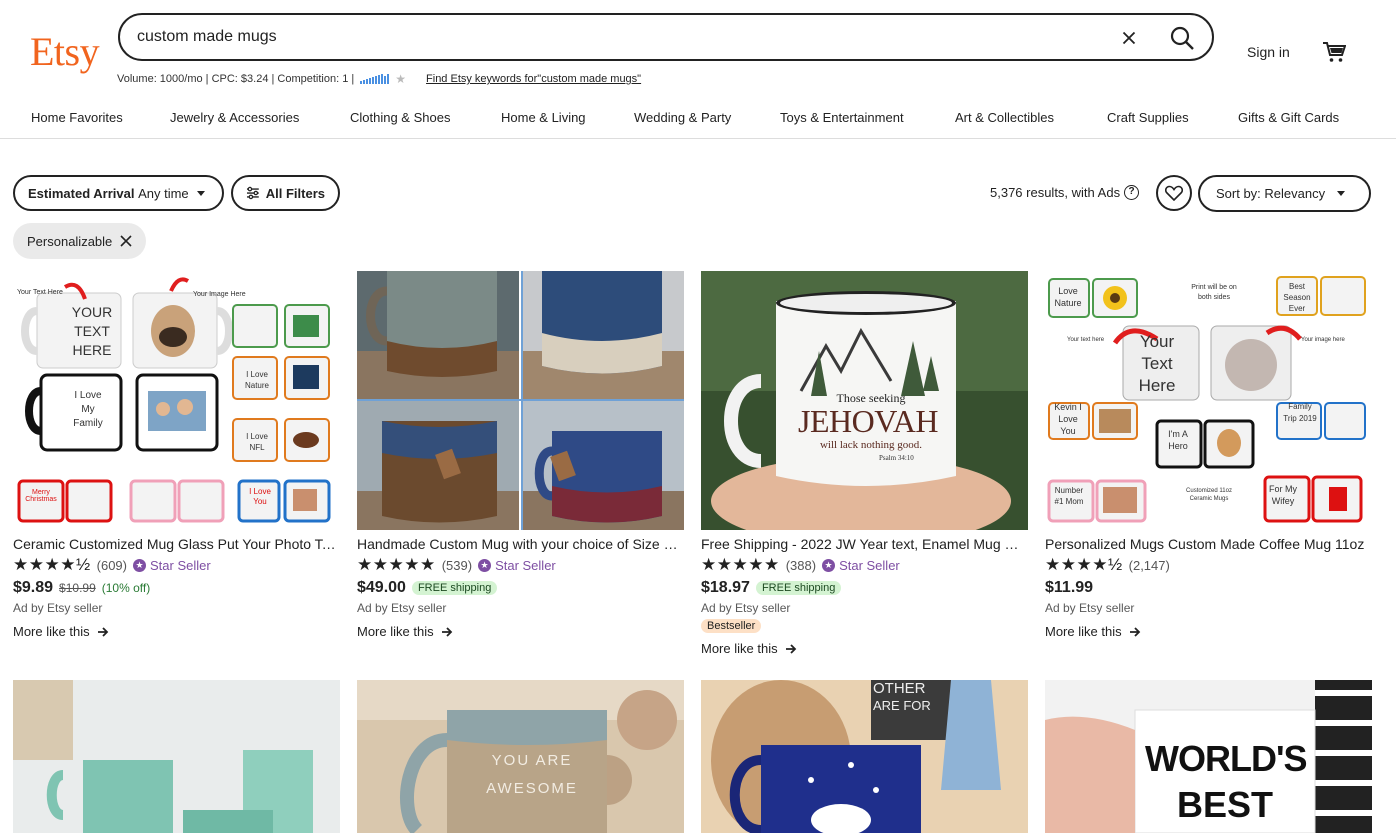 The height and width of the screenshot is (833, 1396). I want to click on all-filters-button: All Filters, so click(285, 193).